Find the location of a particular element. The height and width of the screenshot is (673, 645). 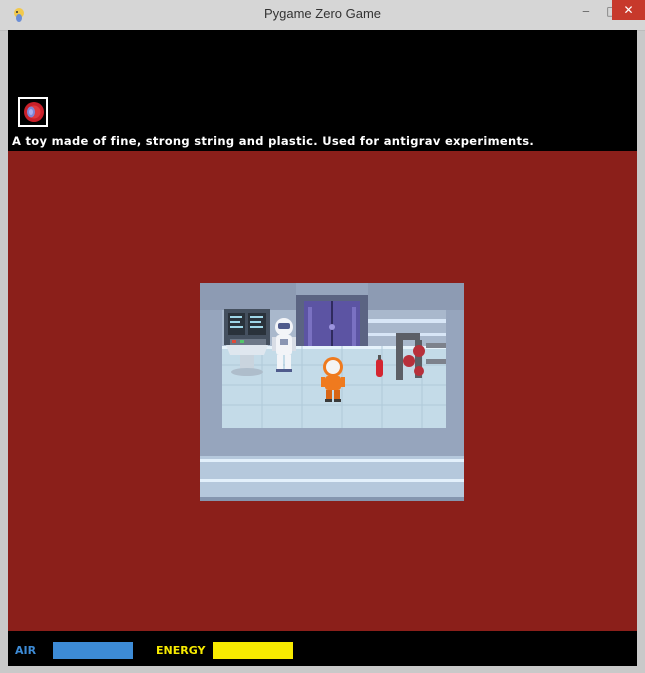

energy-meter is located at coordinates (253, 650).